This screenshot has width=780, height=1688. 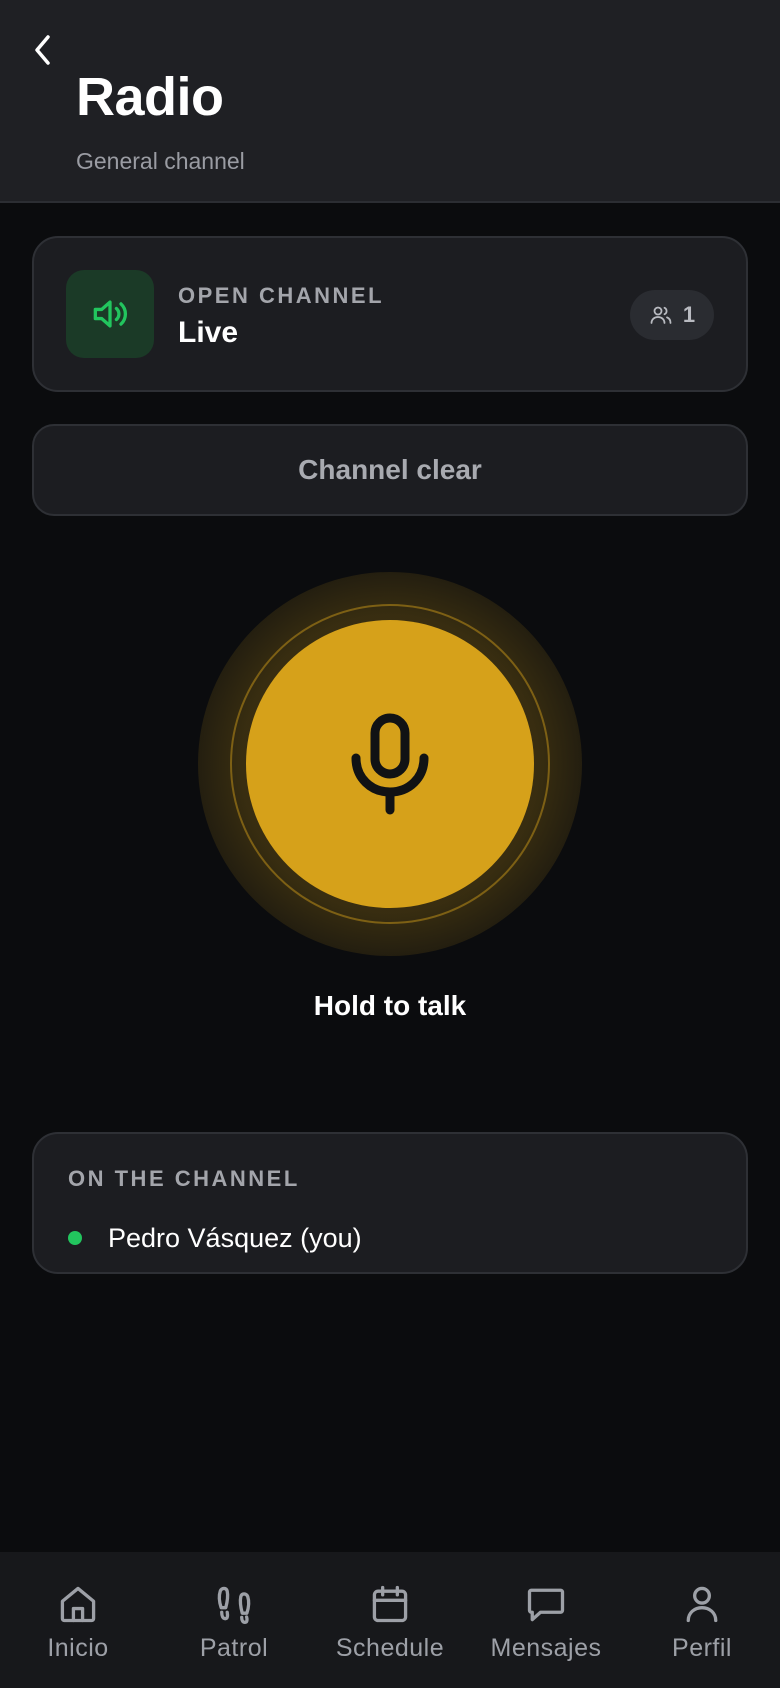 I want to click on members-title: ON THE CHANNEL, so click(x=184, y=1178).